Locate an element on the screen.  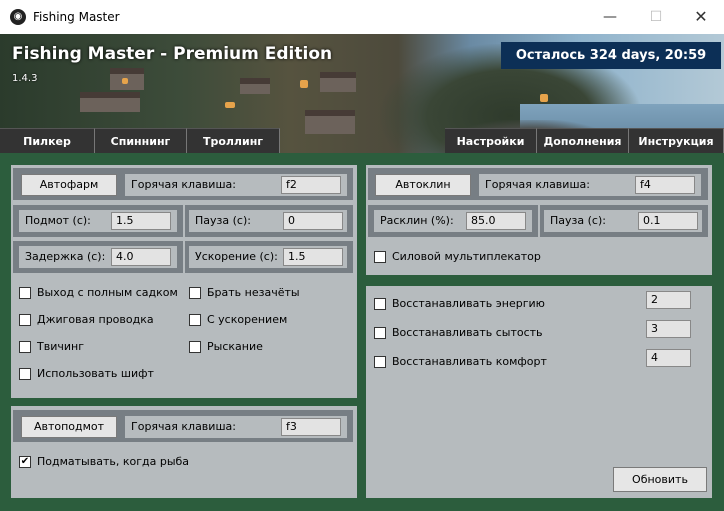
delay-label: Задержка (с): is located at coordinates (65, 256).